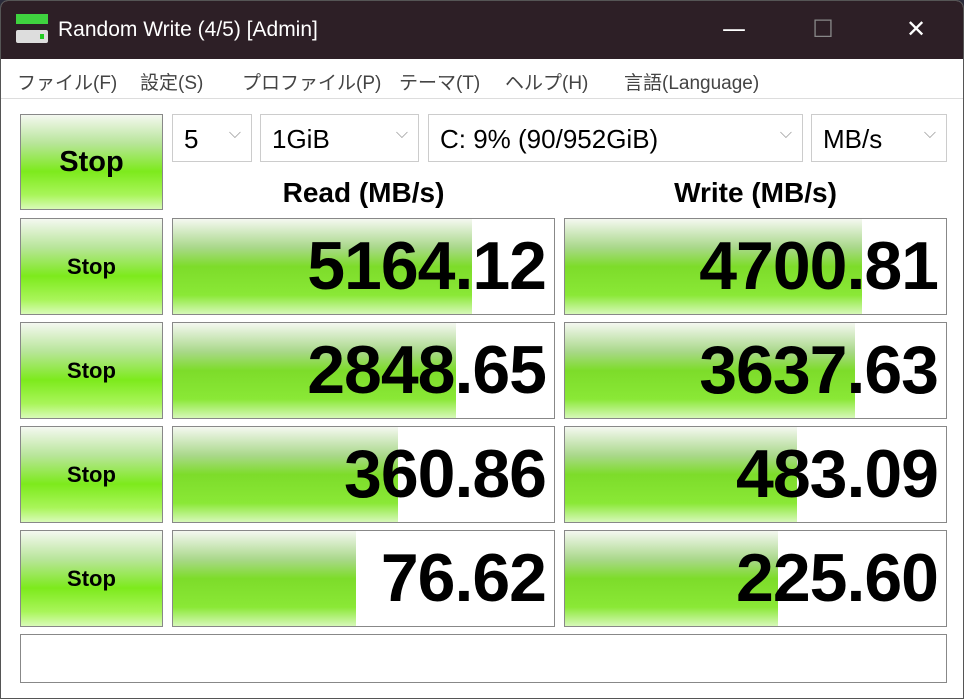  Describe the element at coordinates (427, 266) in the screenshot. I see `read-value: 5164.12` at that location.